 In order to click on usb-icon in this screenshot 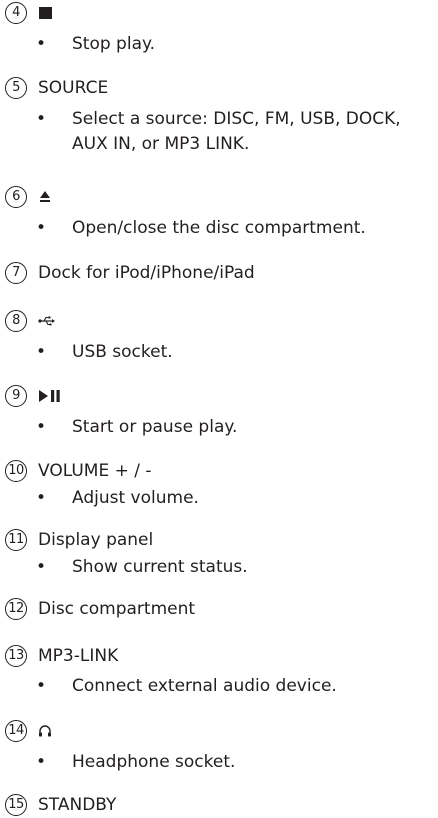, I will do `click(47, 321)`.